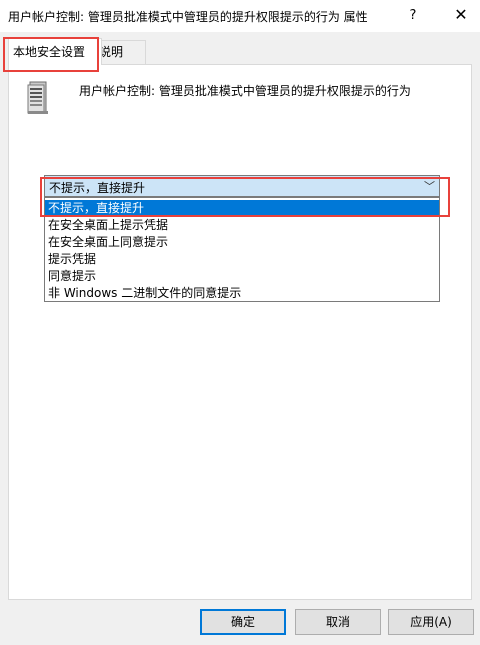 This screenshot has height=645, width=480. I want to click on tab-local-security-setting: 本地安全设置, so click(55, 51).